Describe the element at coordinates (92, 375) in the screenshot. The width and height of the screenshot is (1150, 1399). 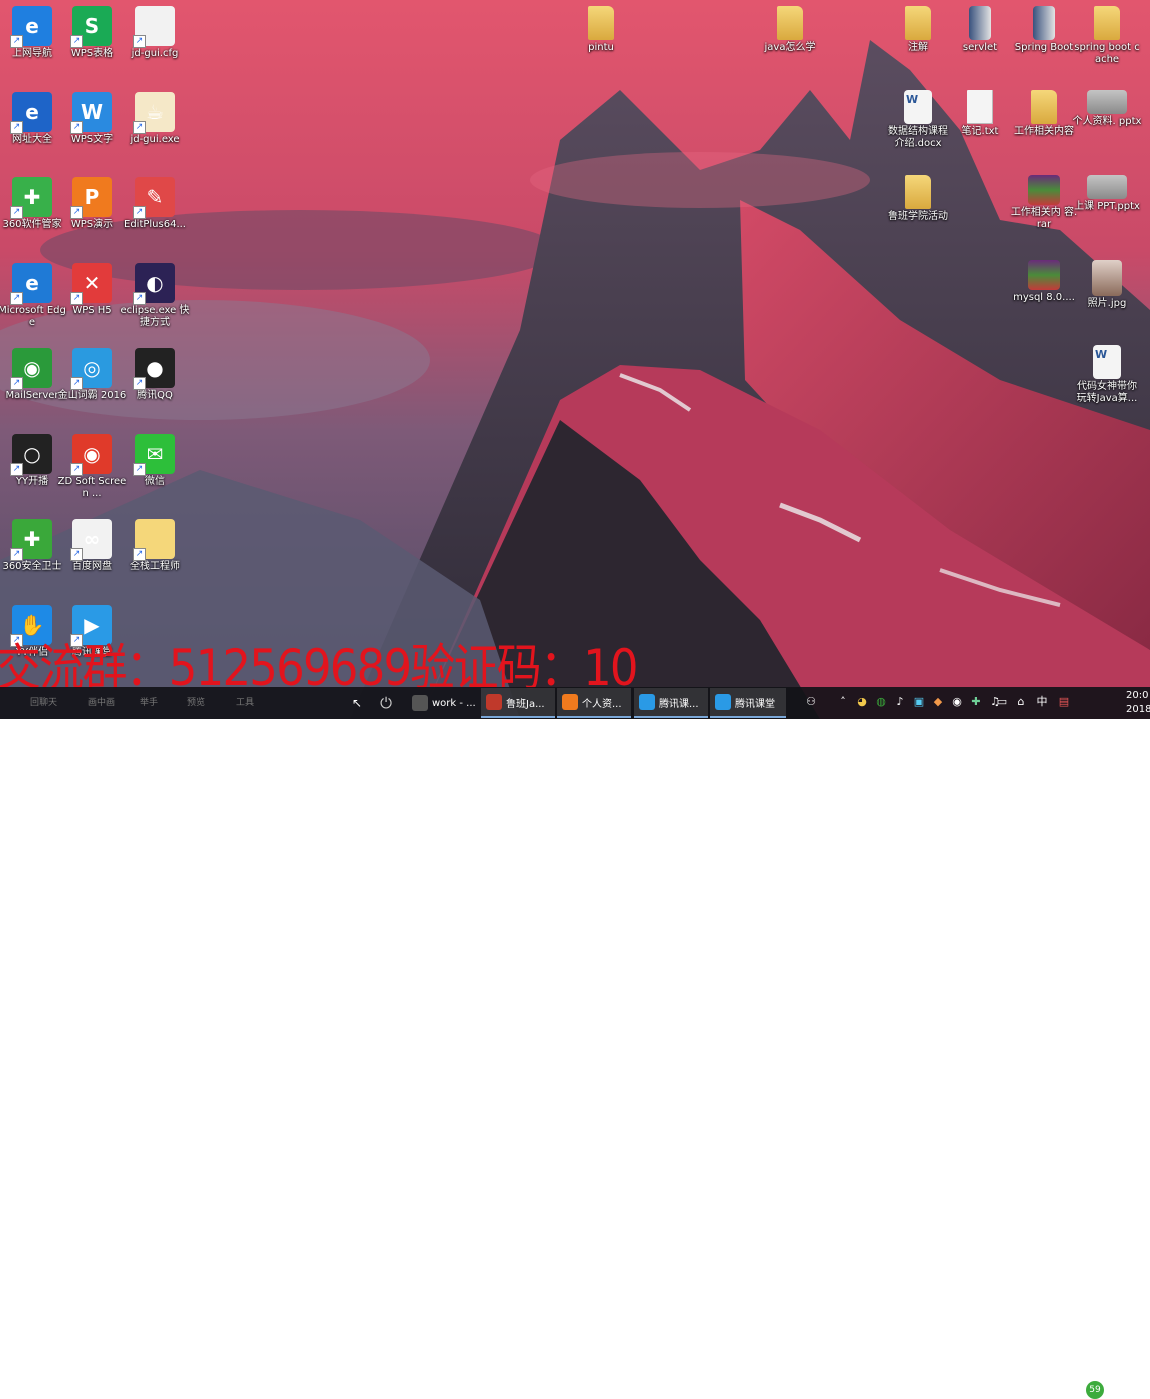
I see `desktop-icon: ◎ ↗ 金山词霸 2016` at that location.